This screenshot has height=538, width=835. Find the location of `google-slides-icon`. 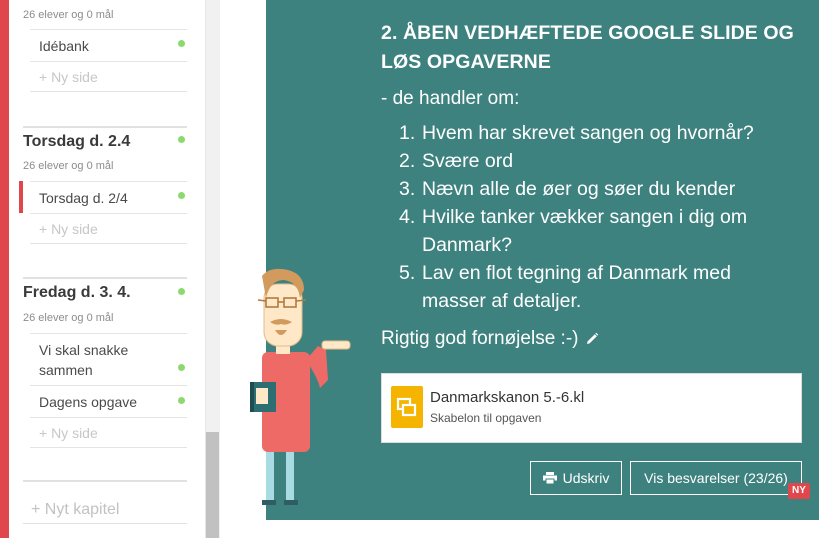

google-slides-icon is located at coordinates (407, 407).